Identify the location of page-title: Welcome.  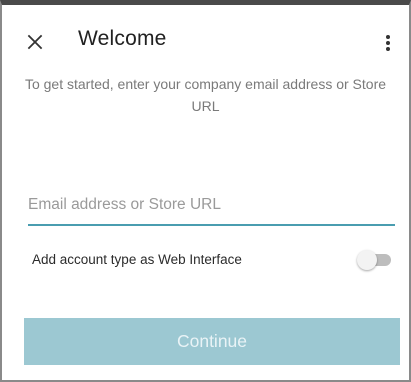
(122, 38).